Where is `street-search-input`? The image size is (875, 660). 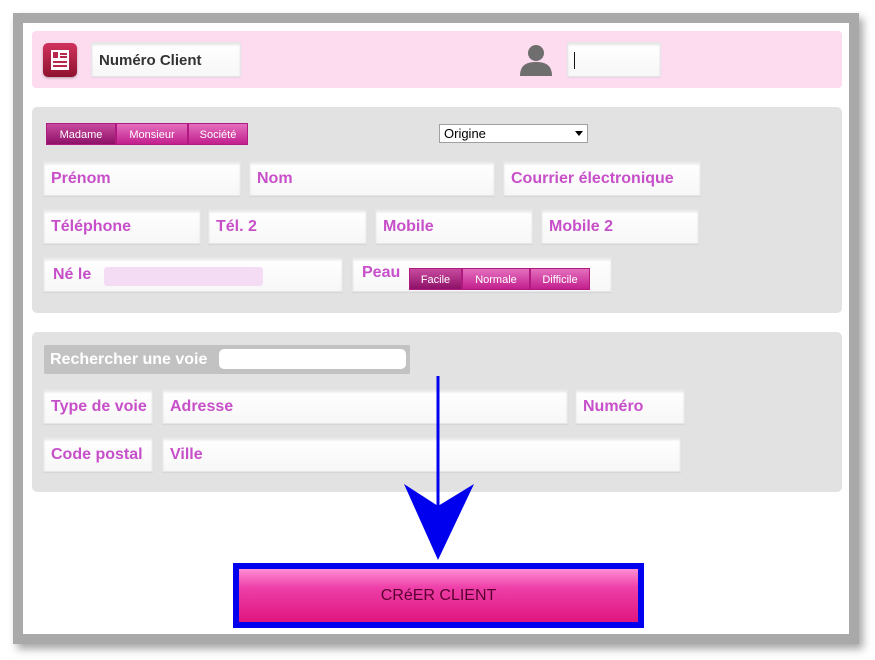
street-search-input is located at coordinates (312, 359).